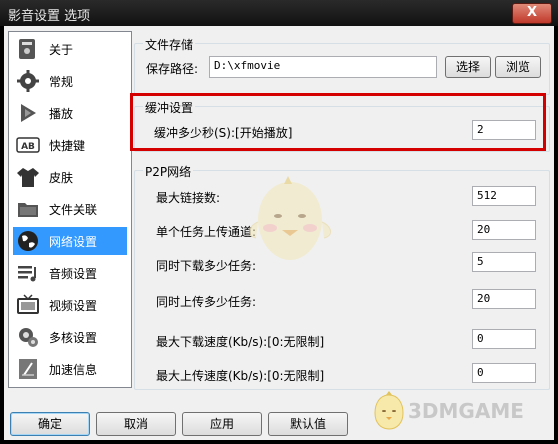 This screenshot has height=444, width=558. I want to click on sidebar-item-network: 网络设置, so click(70, 241).